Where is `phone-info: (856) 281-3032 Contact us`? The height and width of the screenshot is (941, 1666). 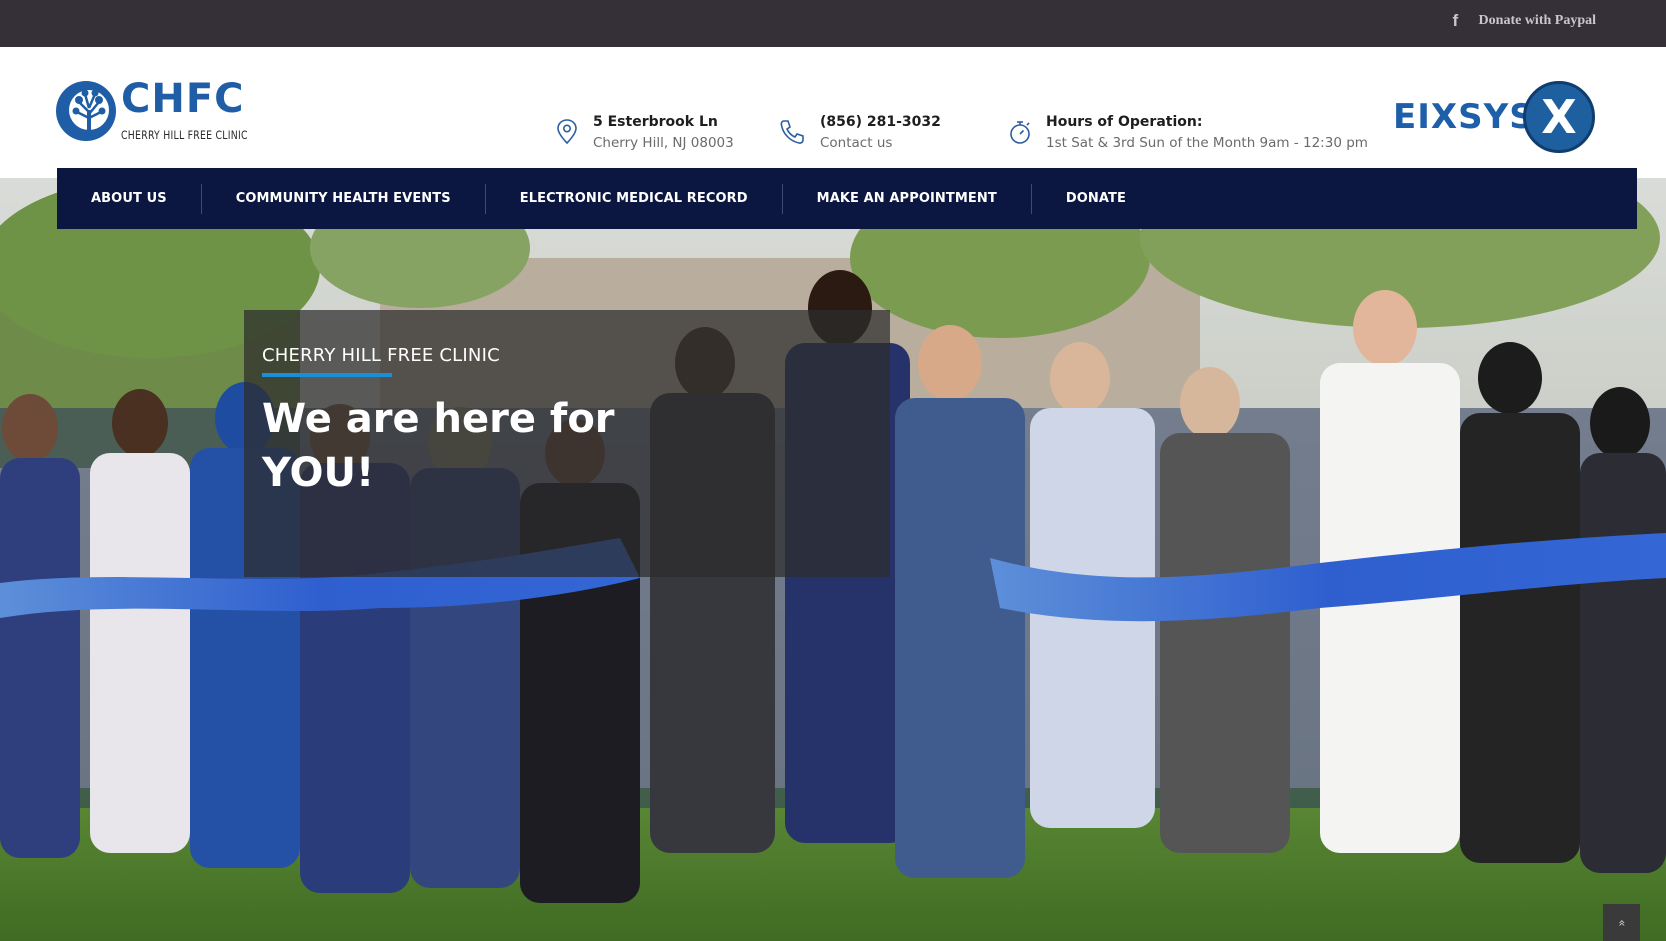 phone-info: (856) 281-3032 Contact us is located at coordinates (859, 134).